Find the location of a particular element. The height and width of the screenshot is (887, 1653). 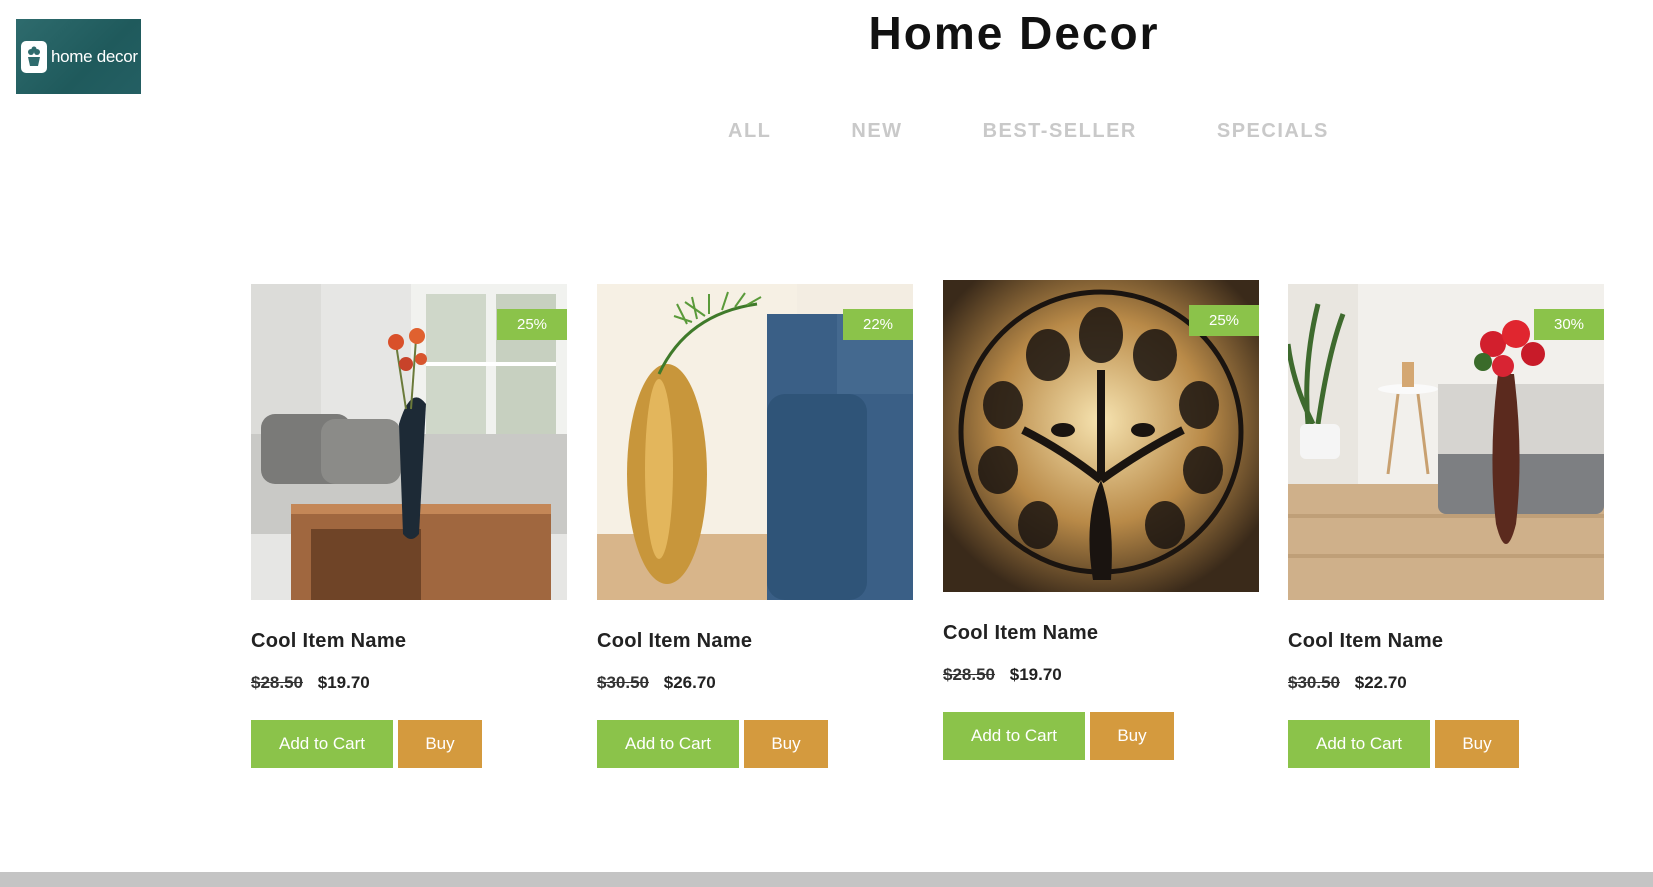

price-row: $30.50 $26.70 is located at coordinates (755, 683).